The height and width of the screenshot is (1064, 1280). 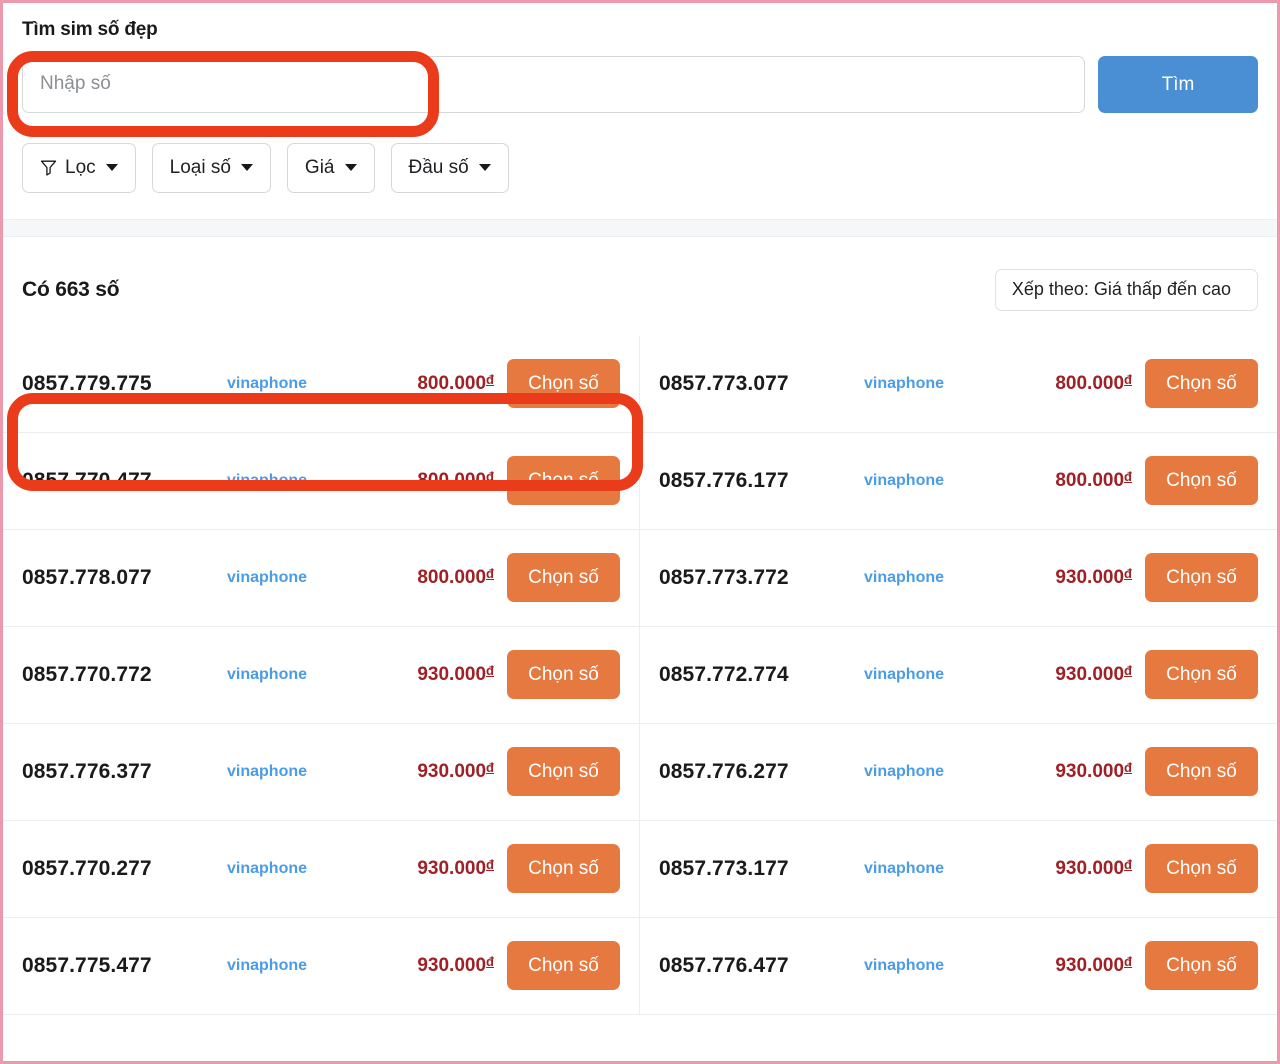 I want to click on search-row: Tìm, so click(x=640, y=84).